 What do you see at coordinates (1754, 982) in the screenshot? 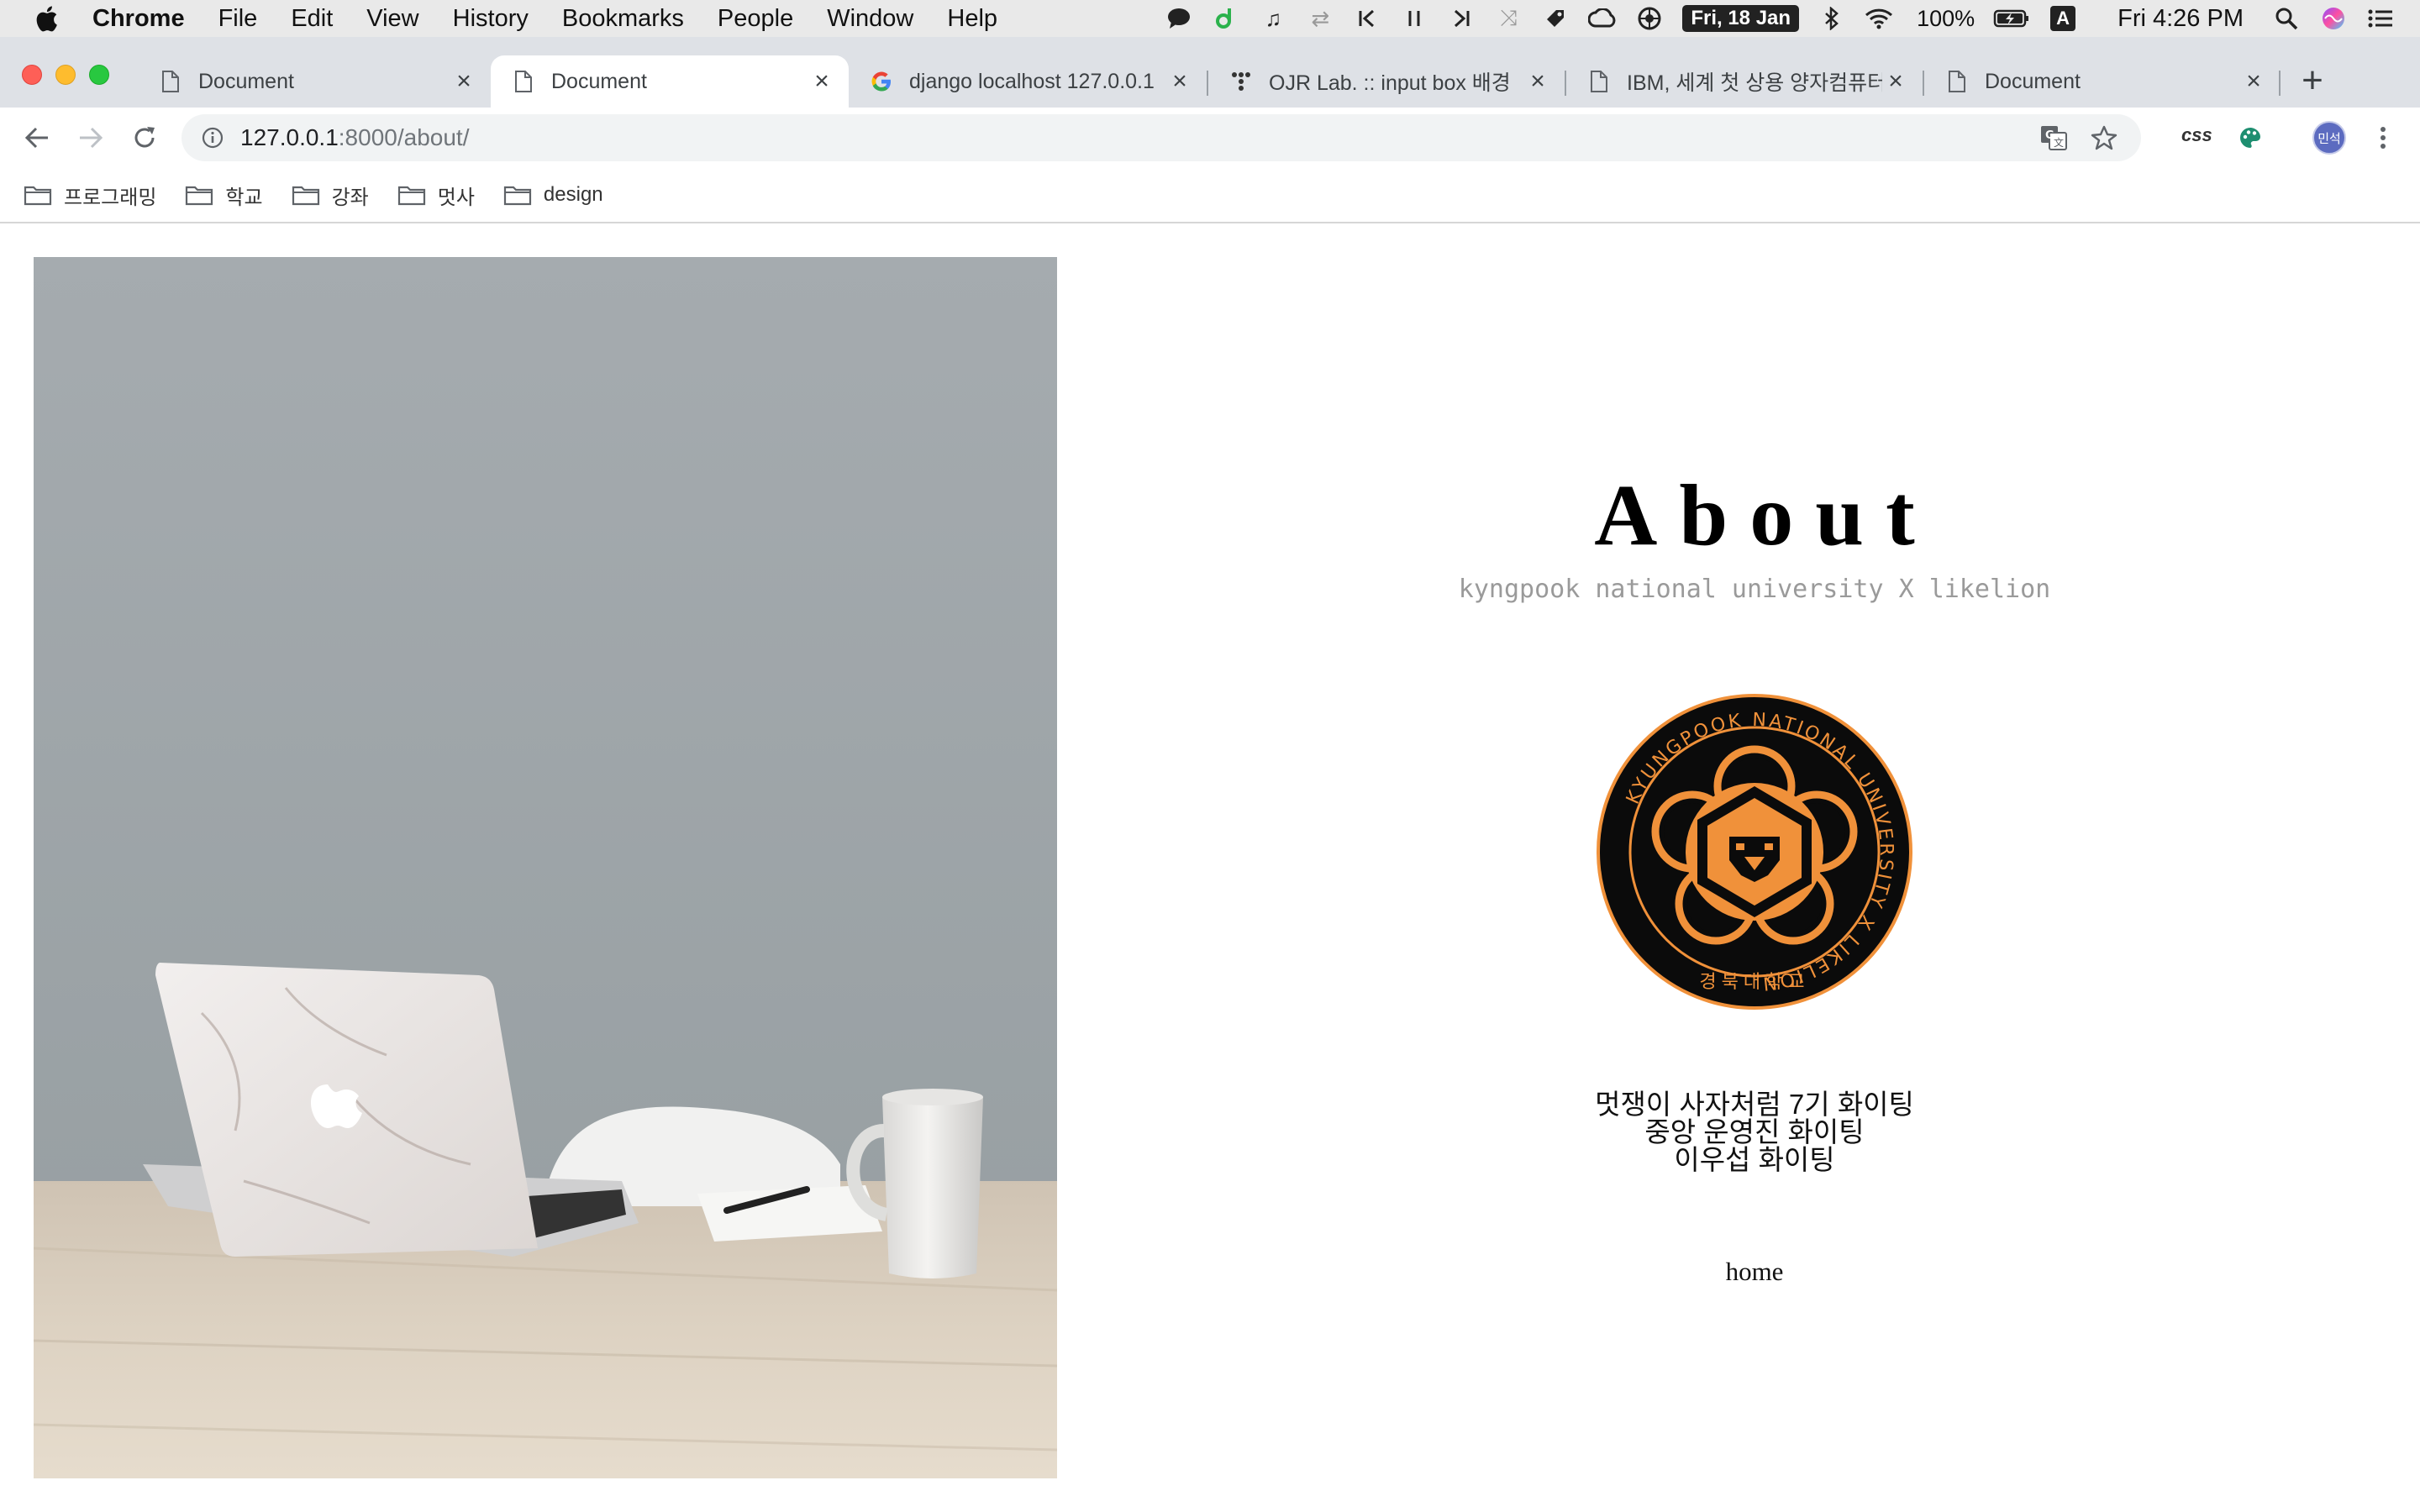
I see `svg-text: 경북대학교` at bounding box center [1754, 982].